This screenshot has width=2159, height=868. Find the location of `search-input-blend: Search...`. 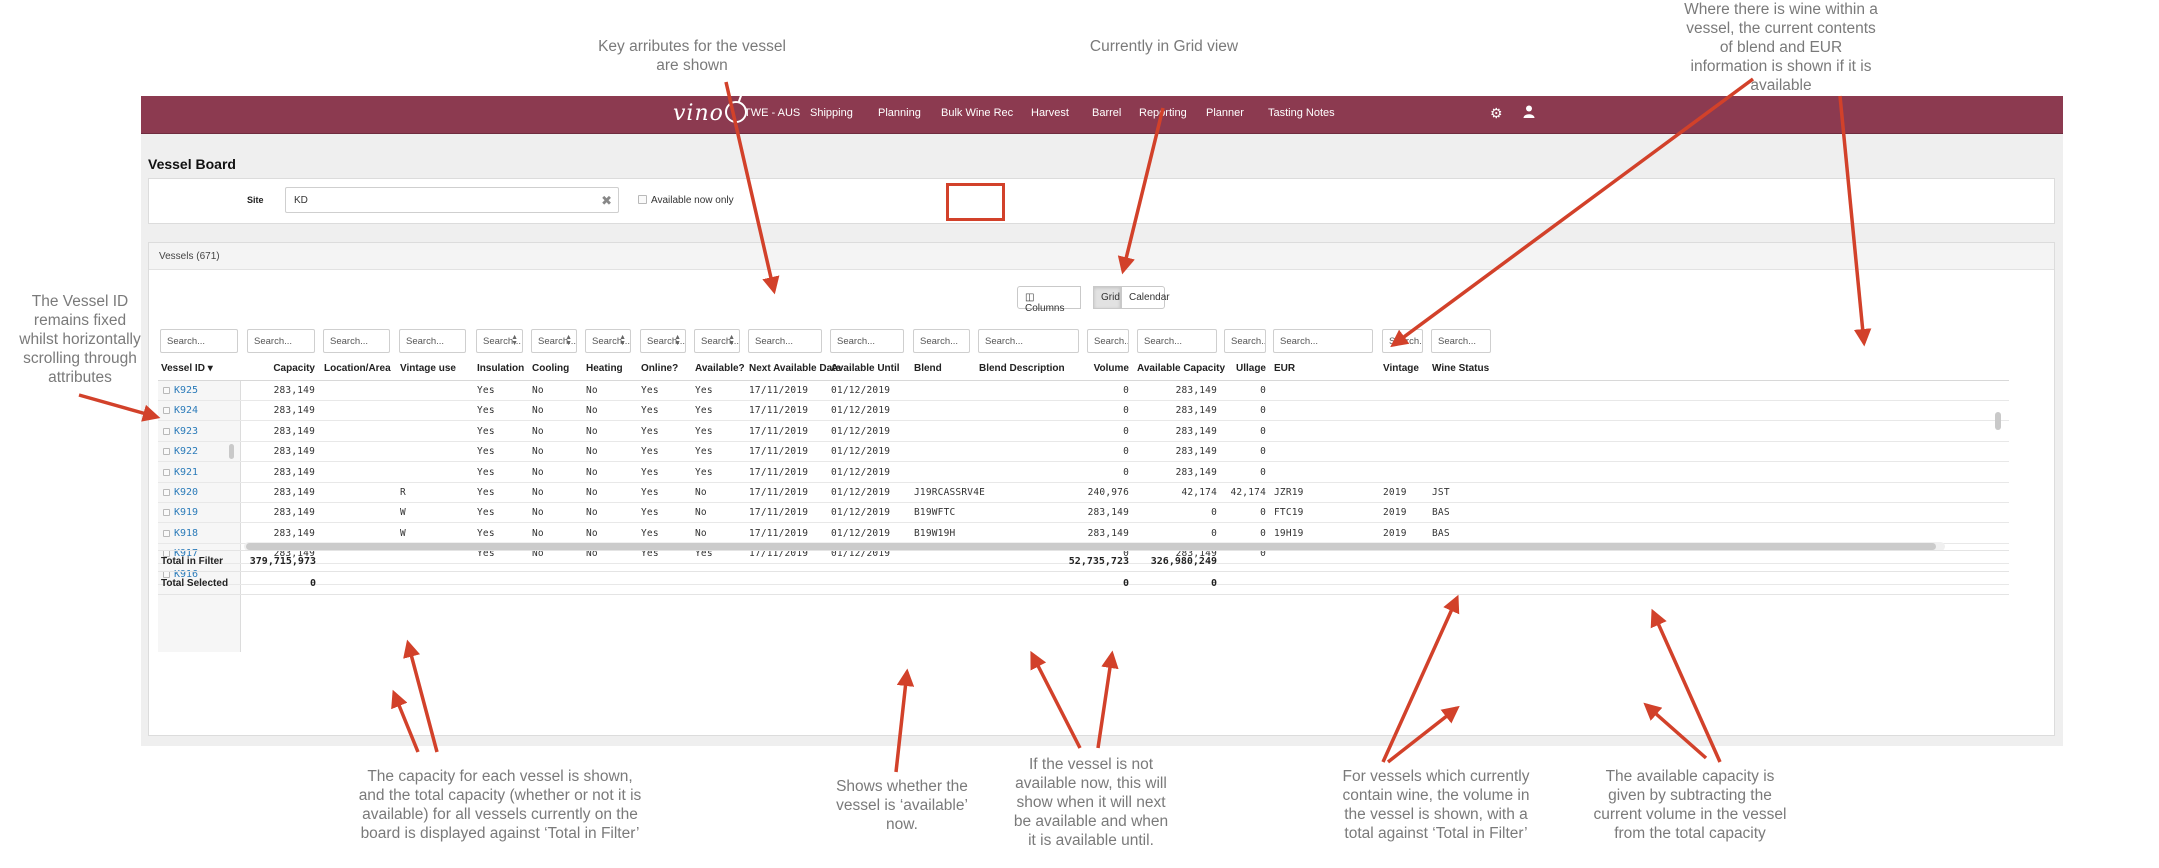

search-input-blend: Search... is located at coordinates (941, 341).